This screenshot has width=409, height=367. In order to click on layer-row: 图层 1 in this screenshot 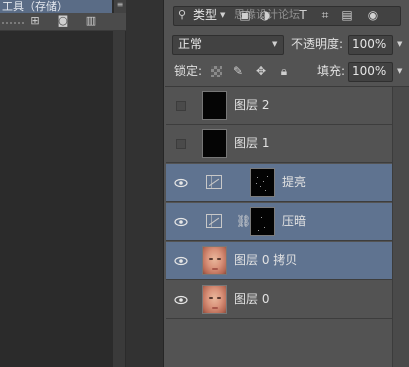, I will do `click(279, 144)`.